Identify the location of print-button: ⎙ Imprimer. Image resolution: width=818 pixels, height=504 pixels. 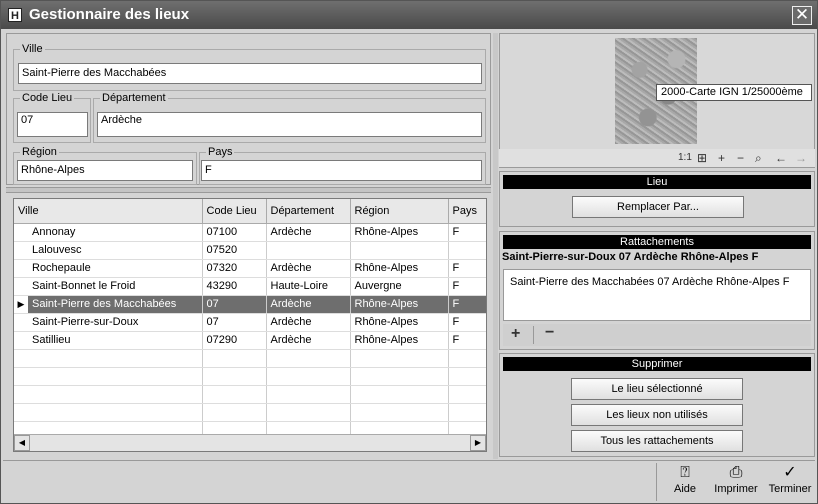
(736, 479).